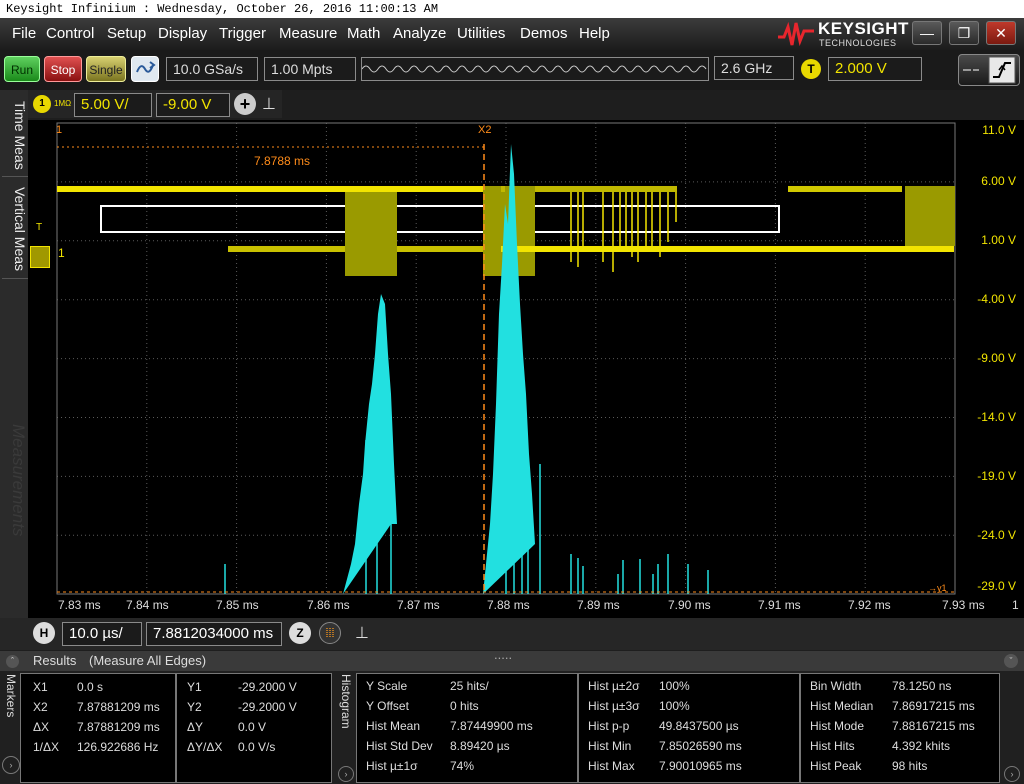  Describe the element at coordinates (998, 181) in the screenshot. I see `y-tick-label: 6.00 V` at that location.